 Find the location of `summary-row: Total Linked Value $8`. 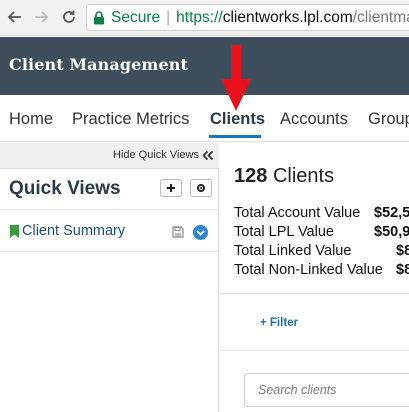

summary-row: Total Linked Value $8 is located at coordinates (321, 252).